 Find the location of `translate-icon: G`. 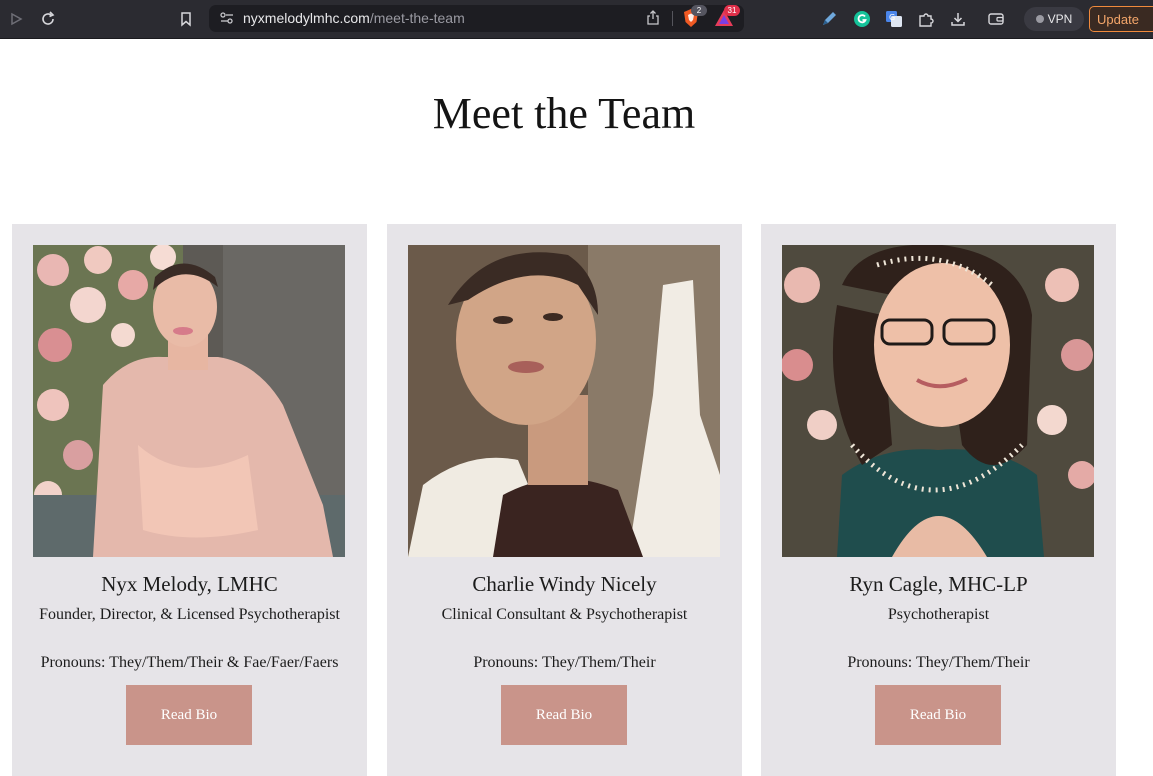

translate-icon: G is located at coordinates (894, 19).